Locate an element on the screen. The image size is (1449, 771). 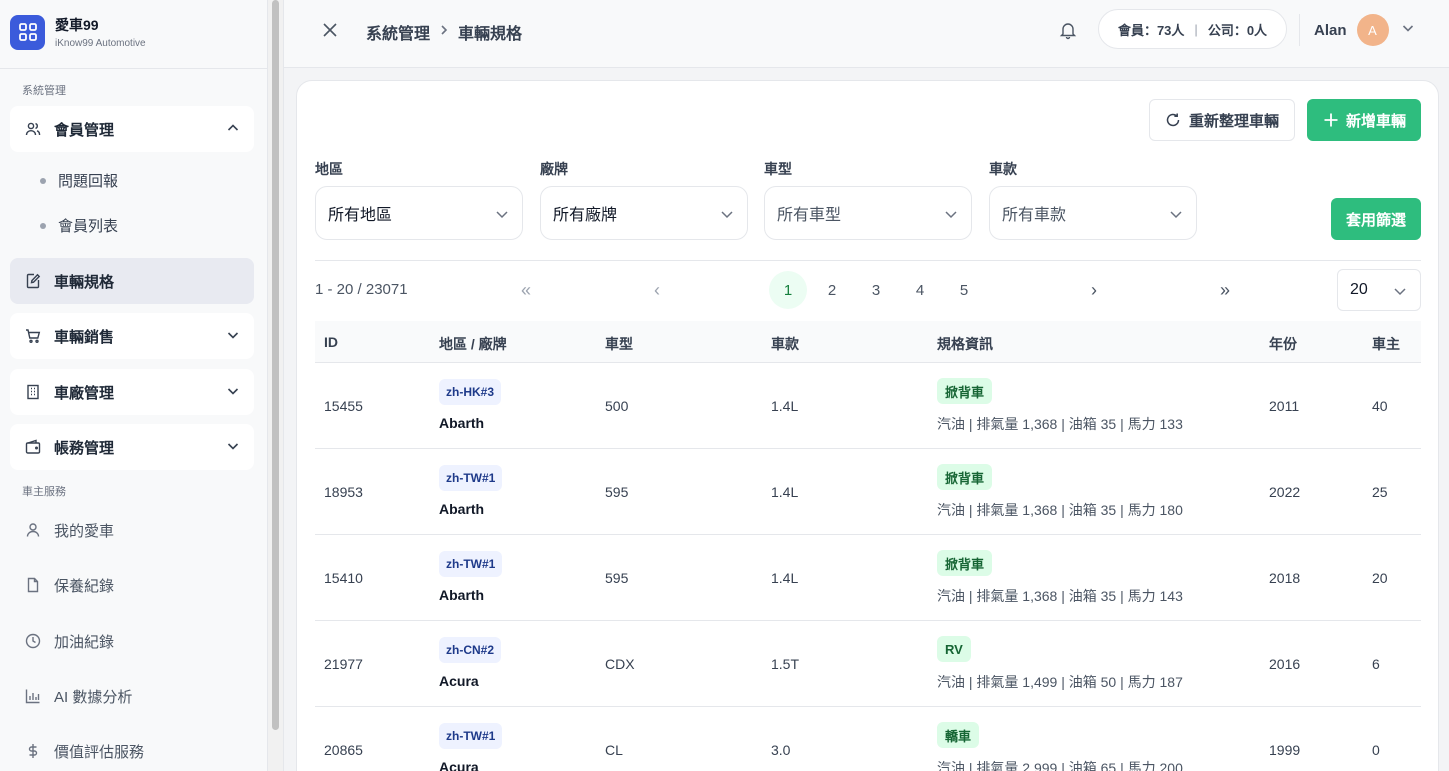
breadcrumb-item-admin: 系統管理 is located at coordinates (398, 32).